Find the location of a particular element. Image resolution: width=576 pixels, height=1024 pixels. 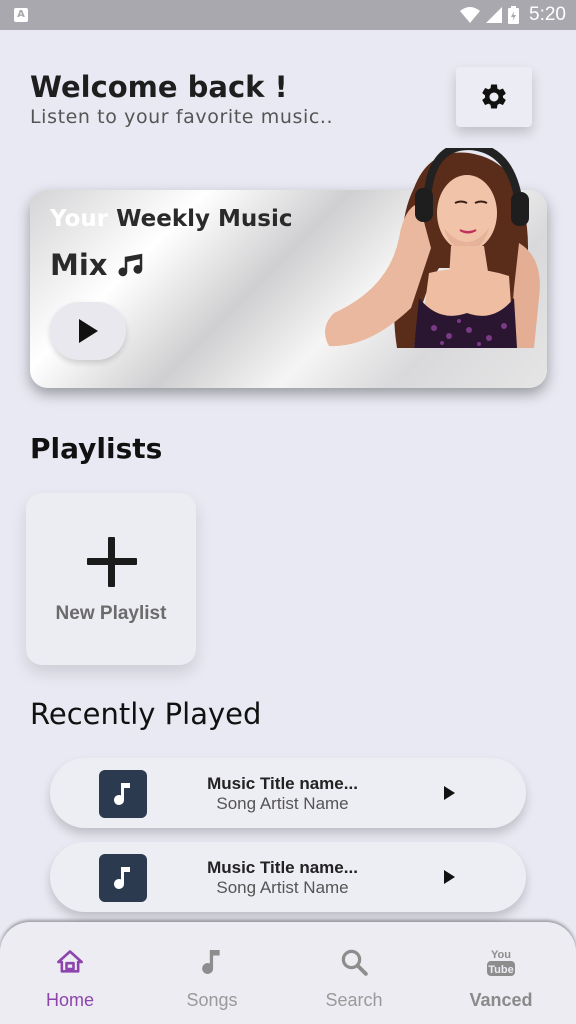

gear-icon is located at coordinates (494, 96).